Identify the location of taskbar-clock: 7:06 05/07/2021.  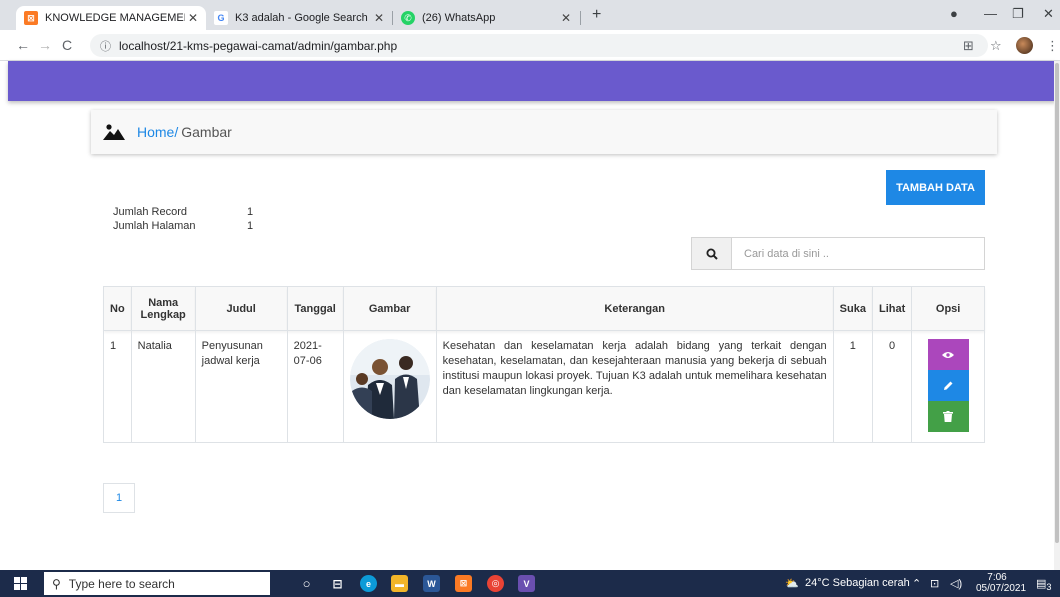
(1001, 583).